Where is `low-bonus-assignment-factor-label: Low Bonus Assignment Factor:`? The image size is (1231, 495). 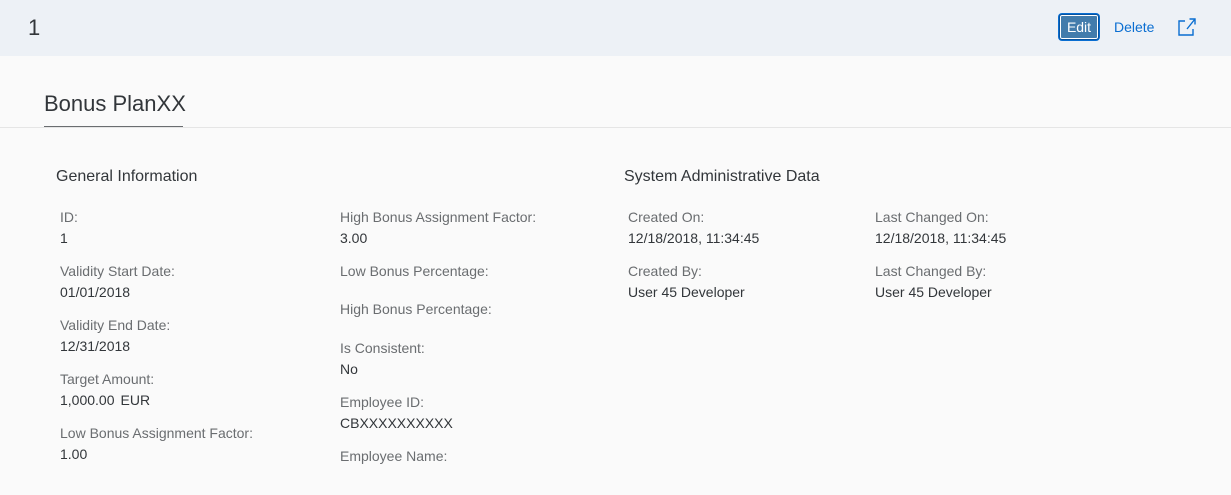 low-bonus-assignment-factor-label: Low Bonus Assignment Factor: is located at coordinates (156, 433).